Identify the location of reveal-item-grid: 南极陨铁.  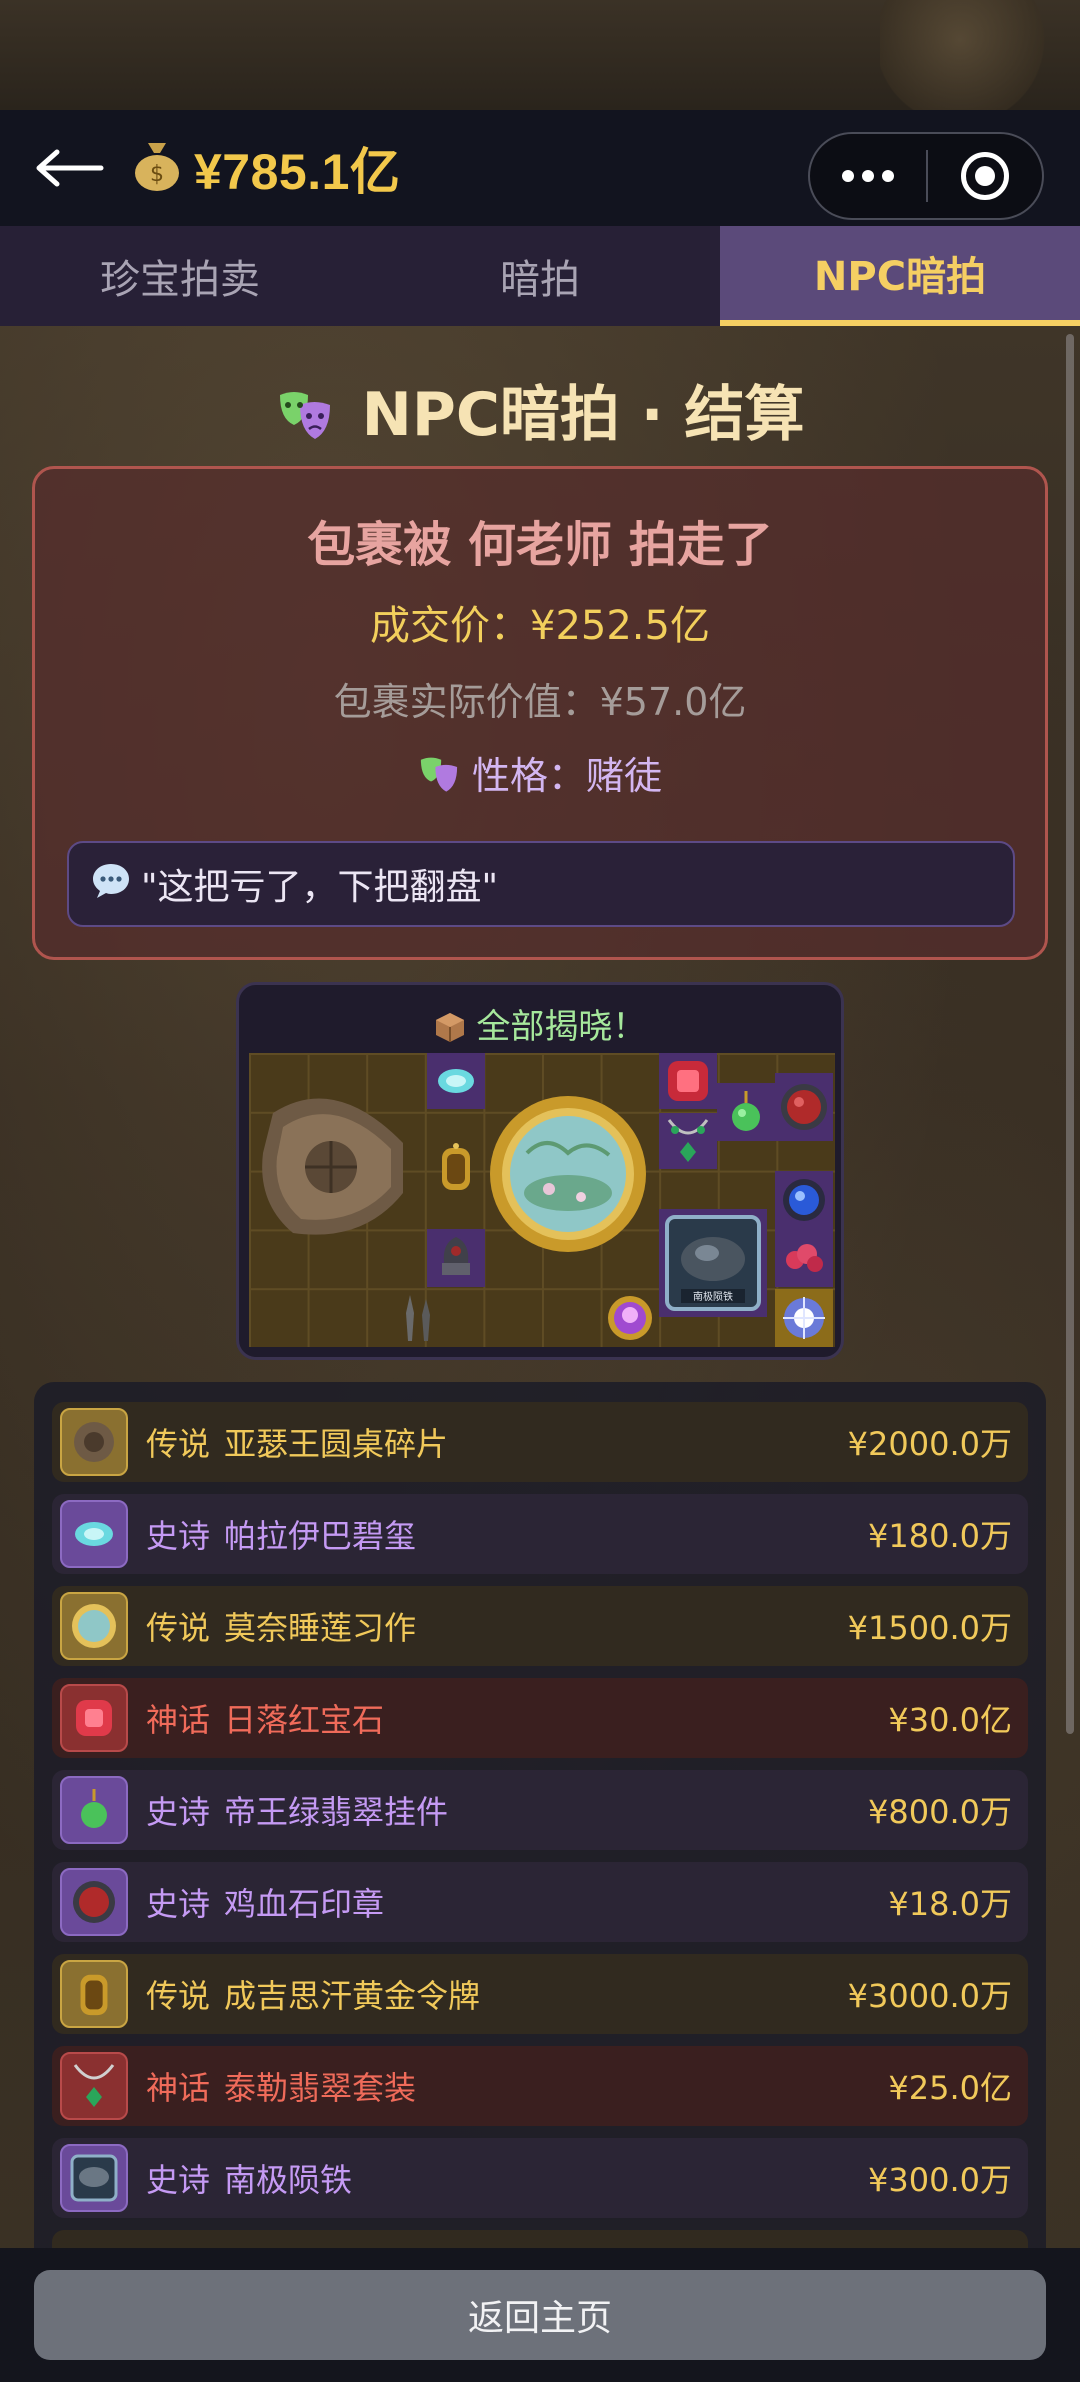
(542, 1200).